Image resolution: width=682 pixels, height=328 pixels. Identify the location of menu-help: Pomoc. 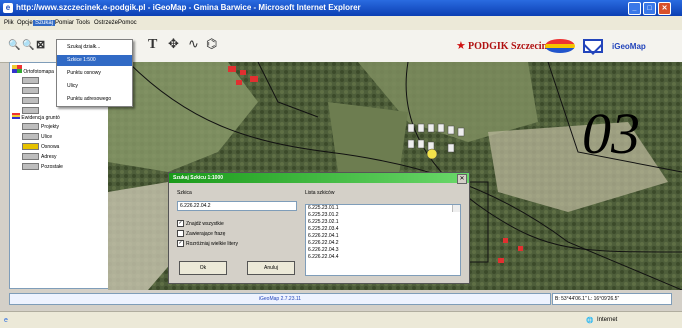
(127, 23).